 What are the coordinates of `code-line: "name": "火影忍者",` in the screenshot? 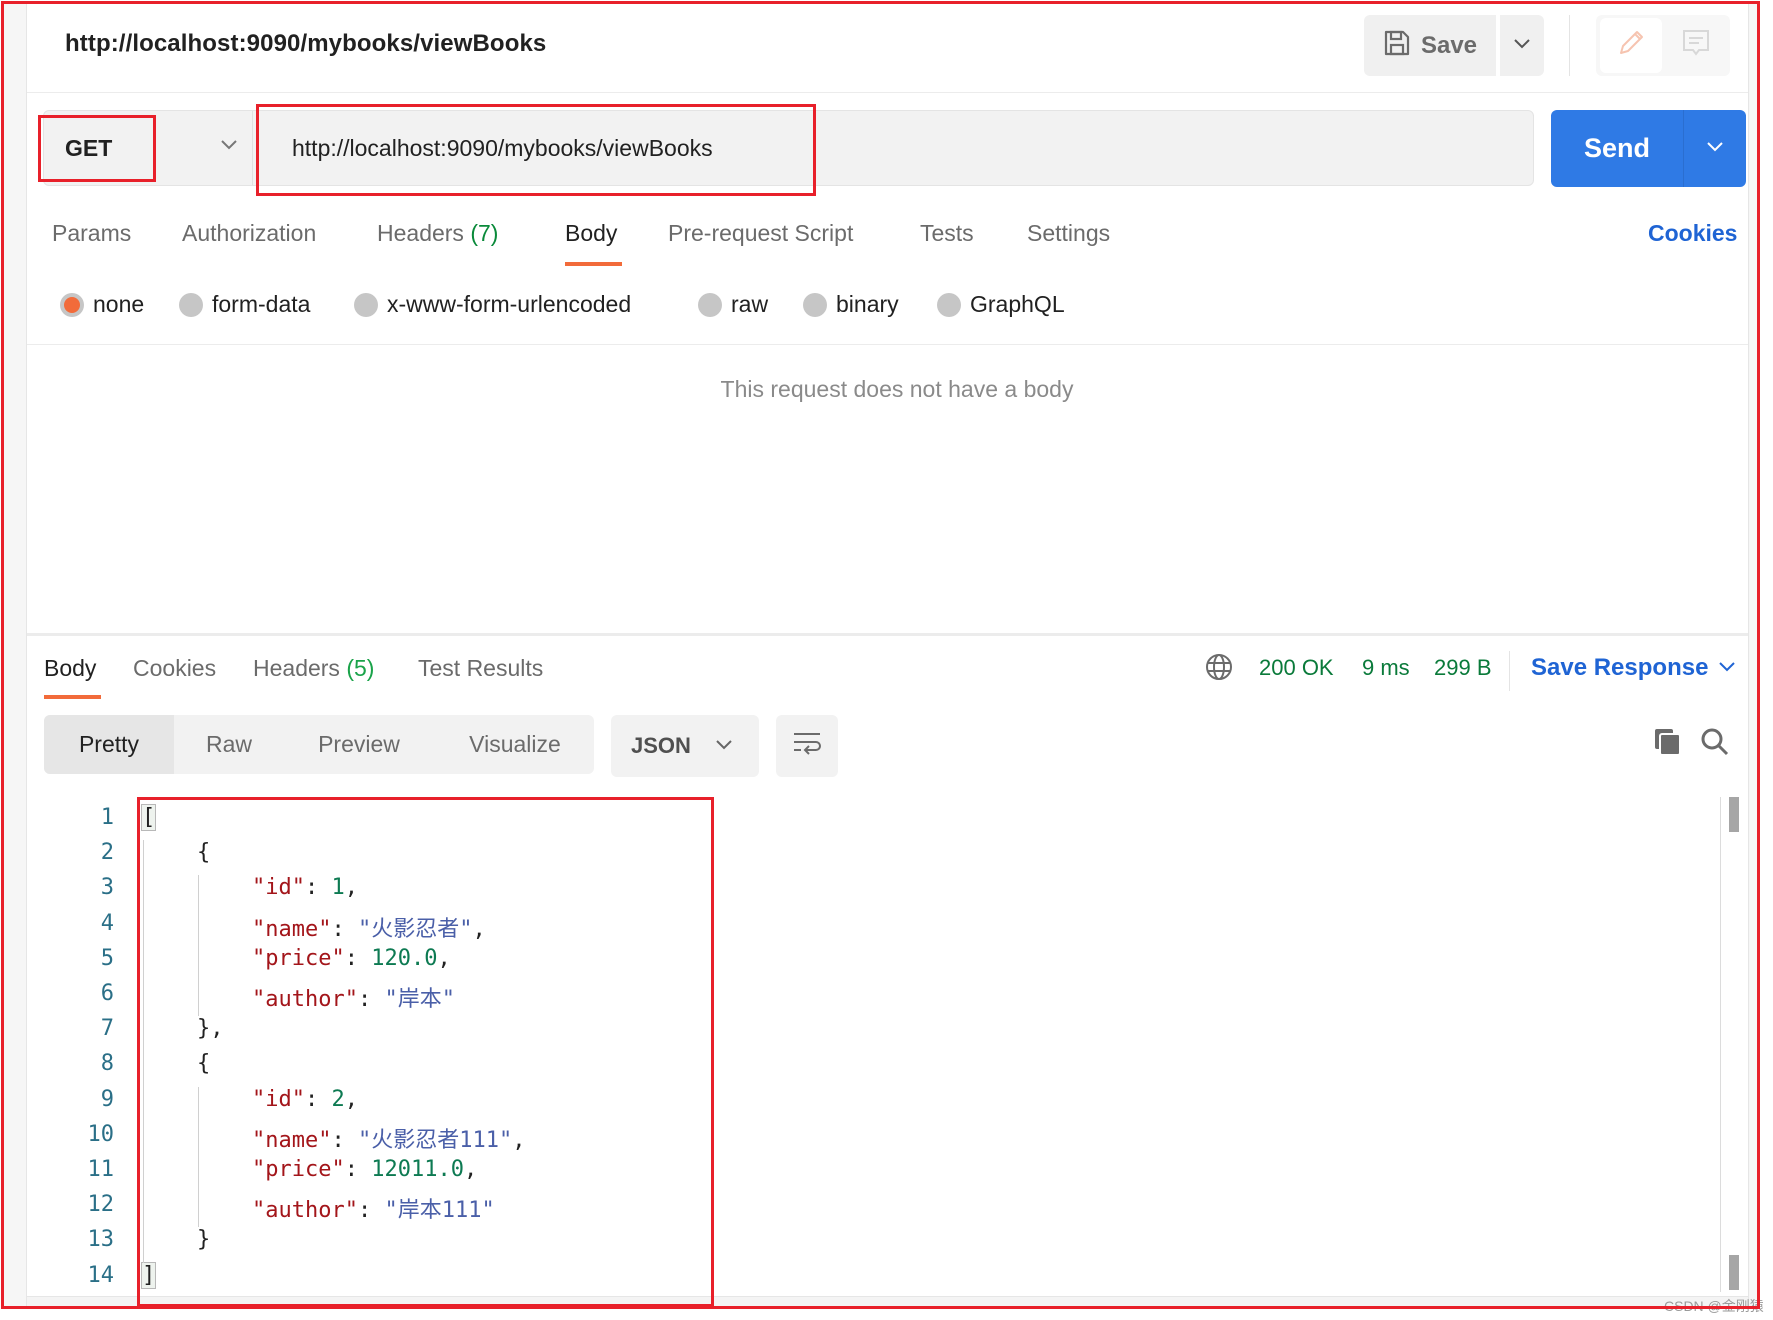 It's located at (369, 927).